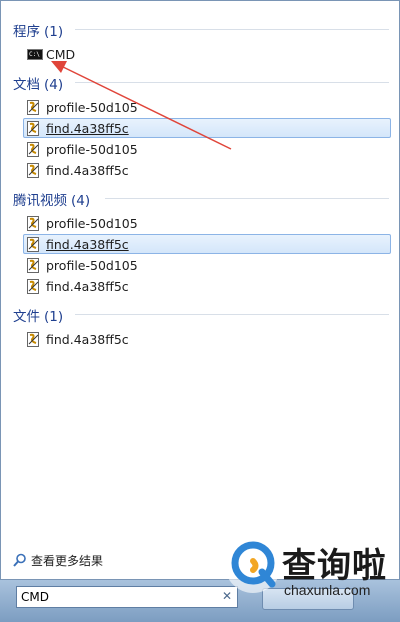 The image size is (400, 622). What do you see at coordinates (116, 597) in the screenshot?
I see `search-input` at bounding box center [116, 597].